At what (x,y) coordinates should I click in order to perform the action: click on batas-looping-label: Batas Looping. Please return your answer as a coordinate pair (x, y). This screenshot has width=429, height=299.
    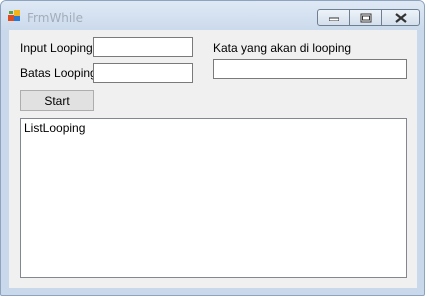
    Looking at the image, I should click on (58, 73).